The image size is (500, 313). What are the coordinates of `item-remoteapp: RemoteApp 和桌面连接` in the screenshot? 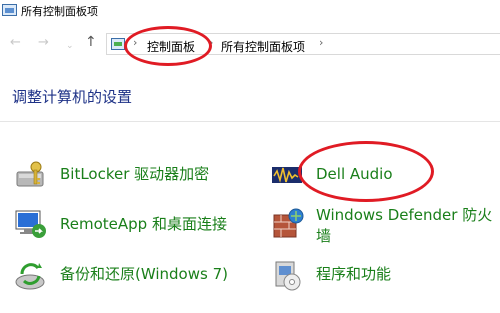 It's located at (134, 227).